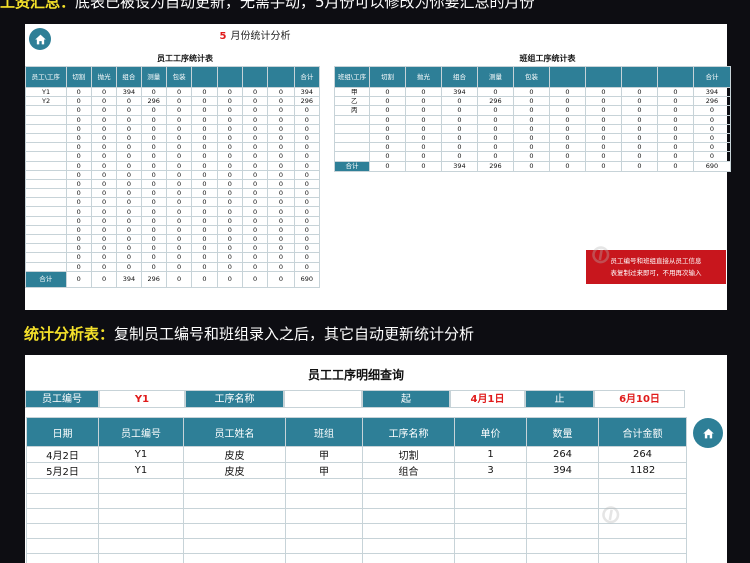 The image size is (750, 563). I want to click on detail-cell: Y1, so click(141, 470).